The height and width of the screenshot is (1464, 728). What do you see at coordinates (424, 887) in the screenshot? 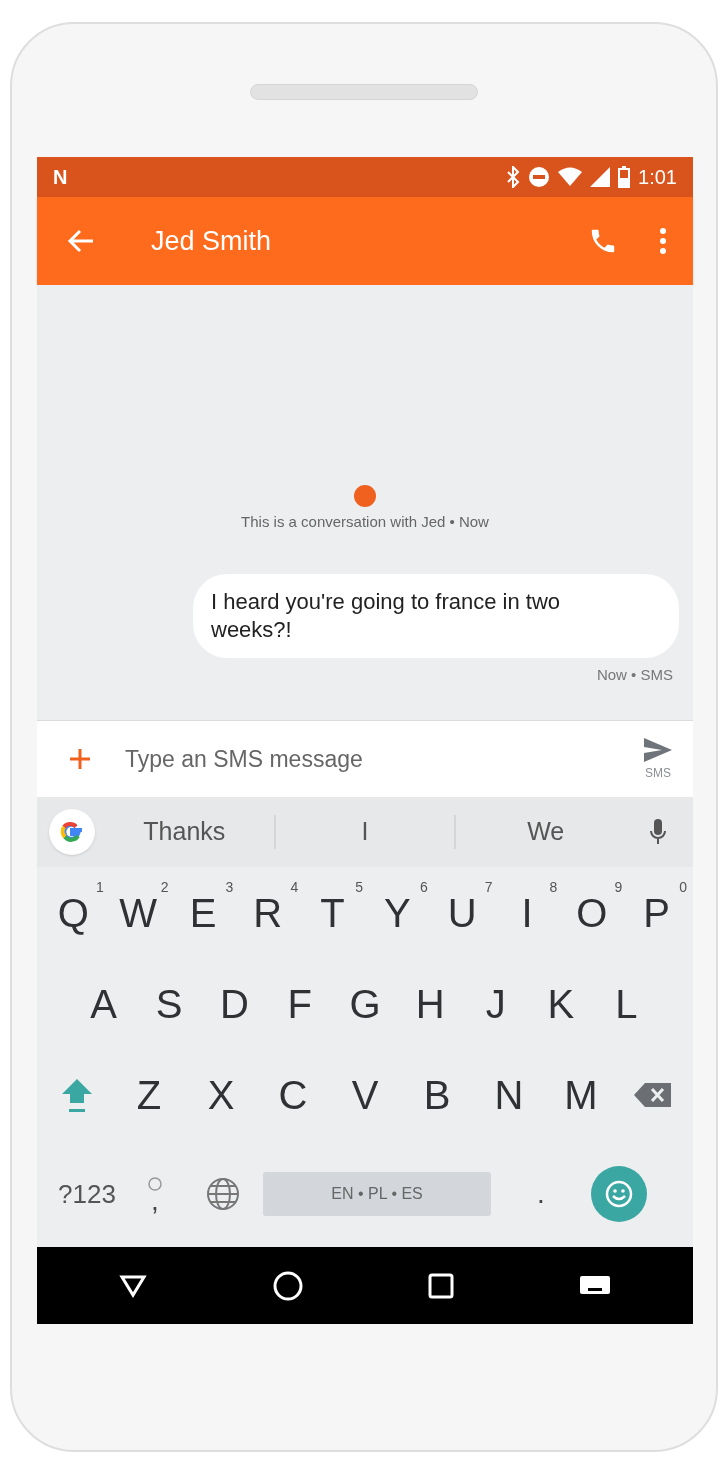
I see `key-hint: 6` at bounding box center [424, 887].